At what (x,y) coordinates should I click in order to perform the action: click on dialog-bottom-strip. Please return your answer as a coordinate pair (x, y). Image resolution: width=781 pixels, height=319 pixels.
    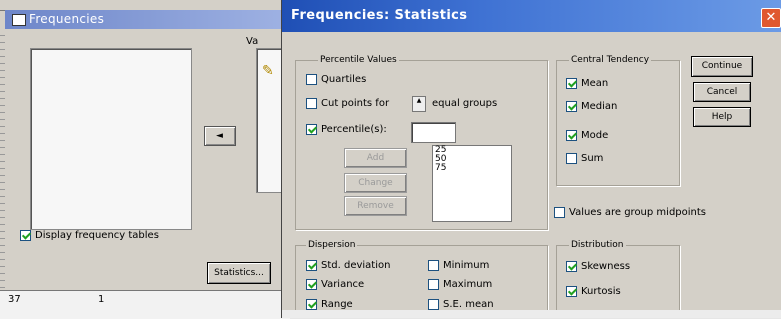
    Looking at the image, I should click on (531, 314).